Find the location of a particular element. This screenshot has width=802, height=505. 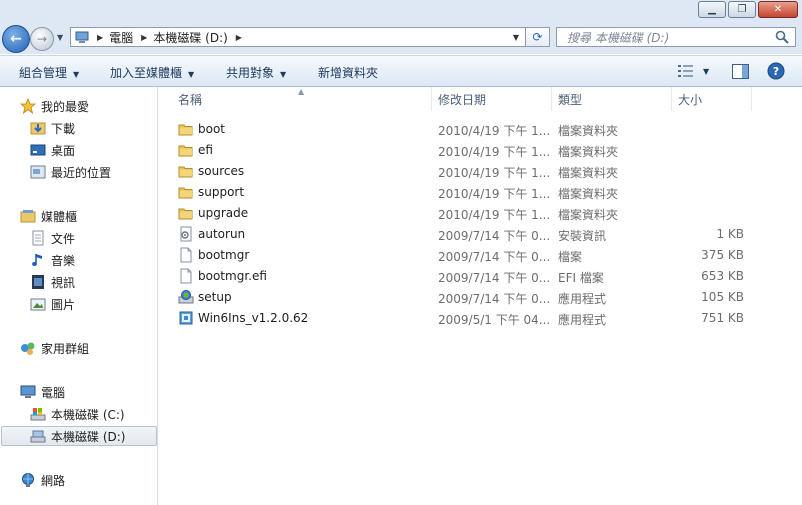

sidebar-item-documents: 文件 is located at coordinates (52, 238).